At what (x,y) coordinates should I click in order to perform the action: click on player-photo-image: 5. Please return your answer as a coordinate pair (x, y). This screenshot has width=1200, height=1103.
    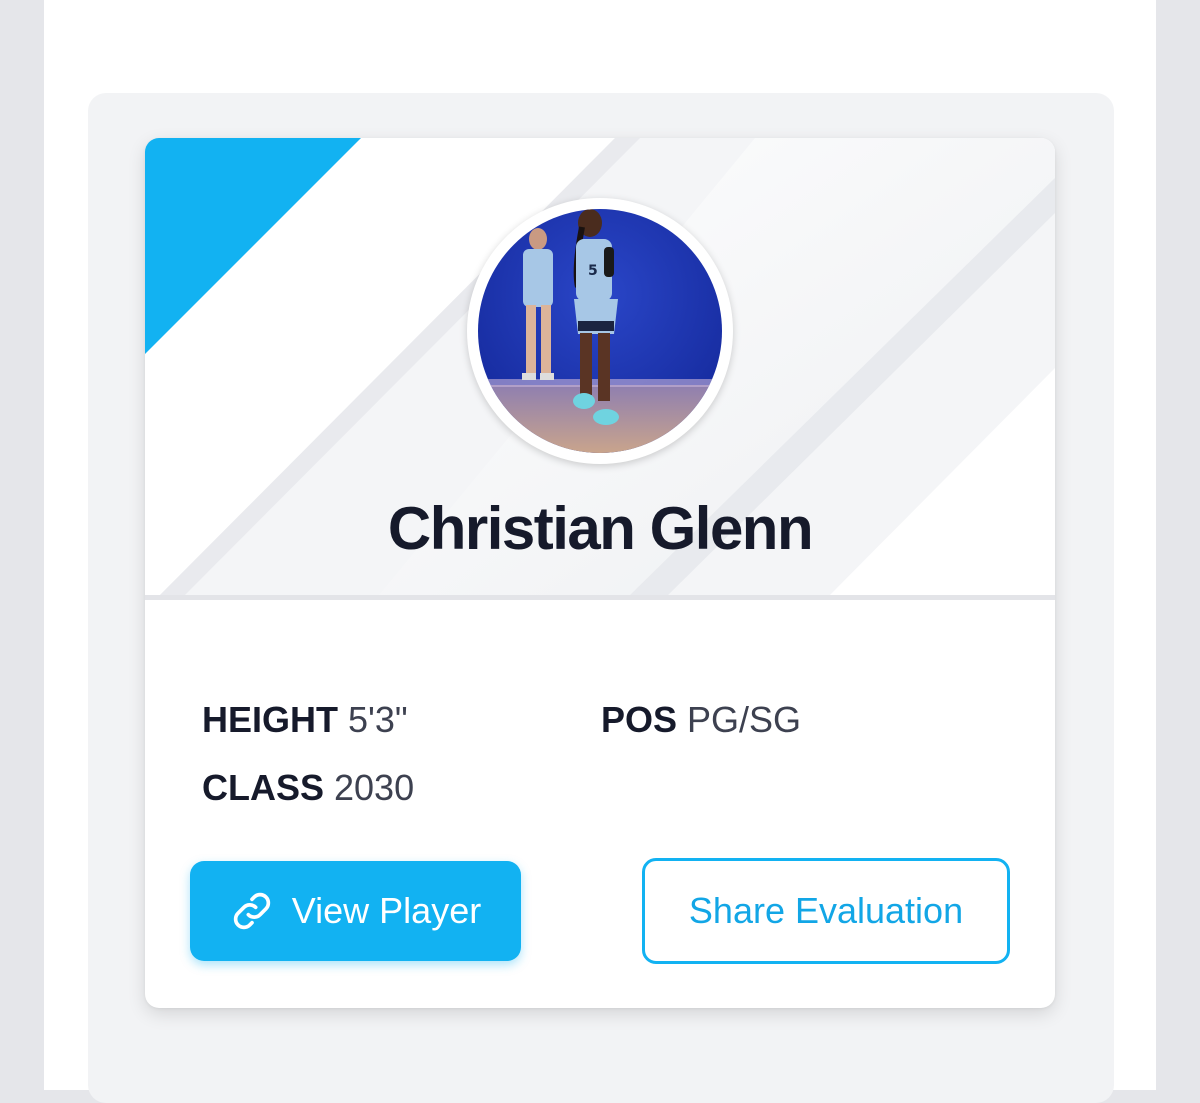
    Looking at the image, I should click on (600, 331).